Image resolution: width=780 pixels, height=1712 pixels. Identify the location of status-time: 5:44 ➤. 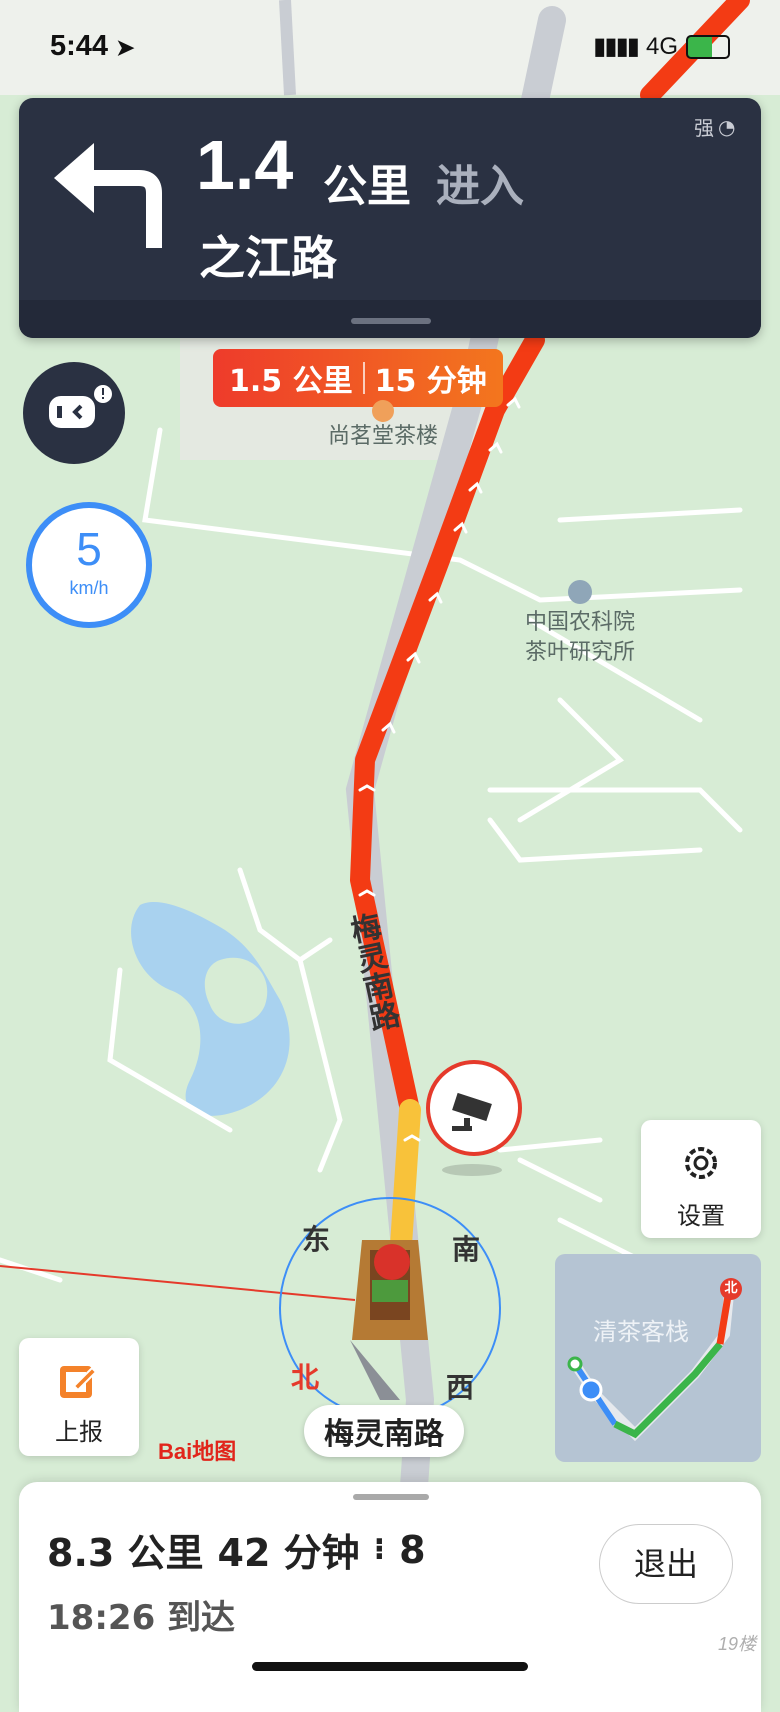
(92, 46).